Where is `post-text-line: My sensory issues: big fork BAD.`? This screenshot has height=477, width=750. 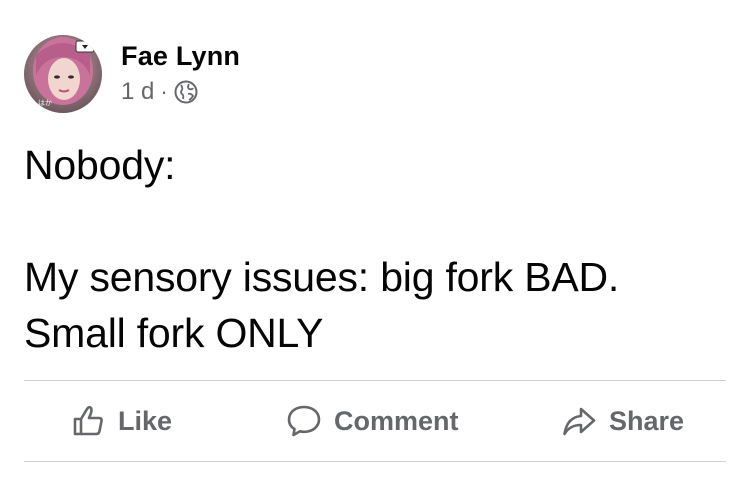
post-text-line: My sensory issues: big fork BAD. is located at coordinates (322, 277).